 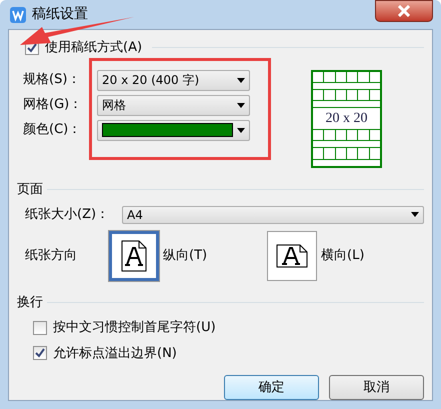 What do you see at coordinates (52, 130) in the screenshot?
I see `field-label: 颜色(C)：` at bounding box center [52, 130].